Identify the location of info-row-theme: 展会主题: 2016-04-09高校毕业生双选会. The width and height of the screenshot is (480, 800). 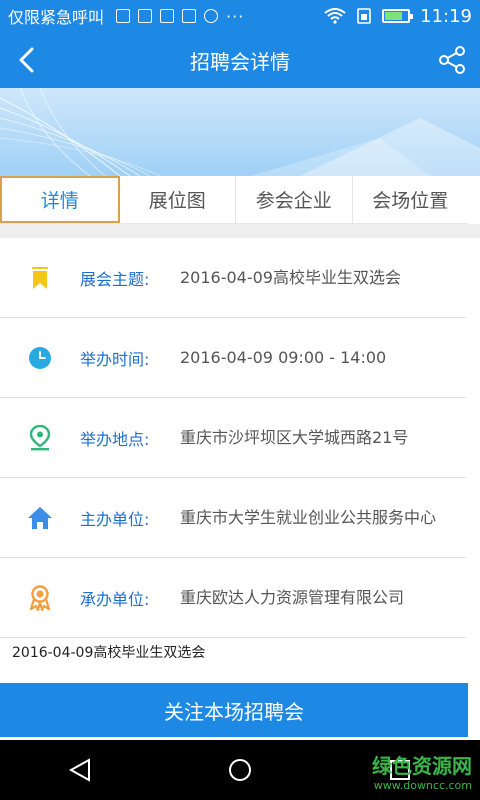
(233, 278).